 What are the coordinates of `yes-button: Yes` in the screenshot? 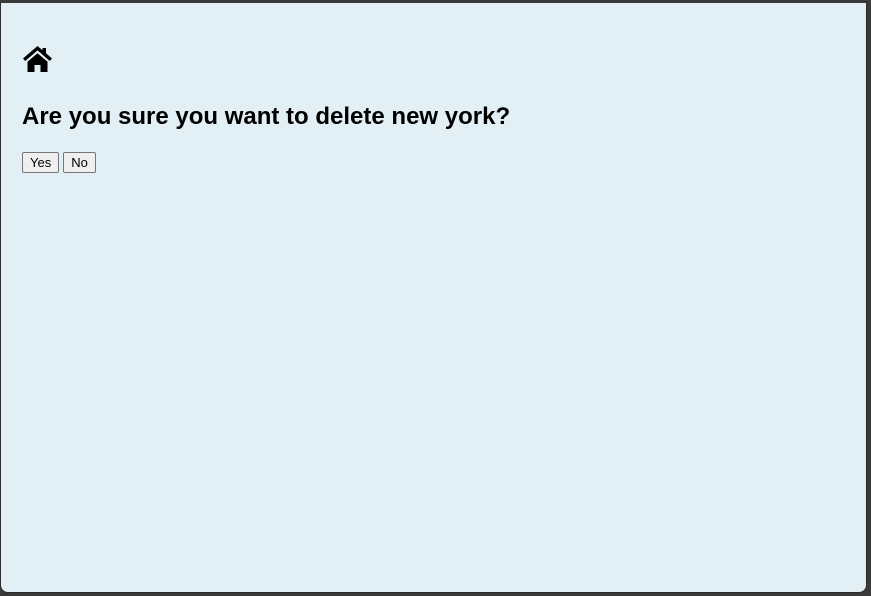 It's located at (41, 162).